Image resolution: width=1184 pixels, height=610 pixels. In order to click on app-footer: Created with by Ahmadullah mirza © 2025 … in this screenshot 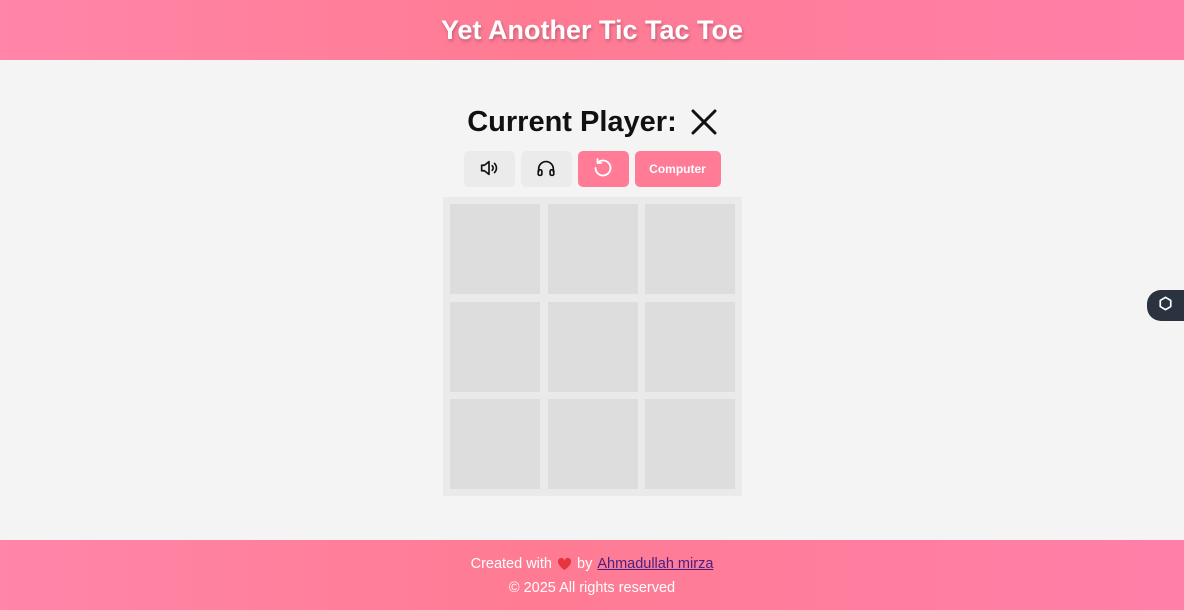, I will do `click(592, 575)`.